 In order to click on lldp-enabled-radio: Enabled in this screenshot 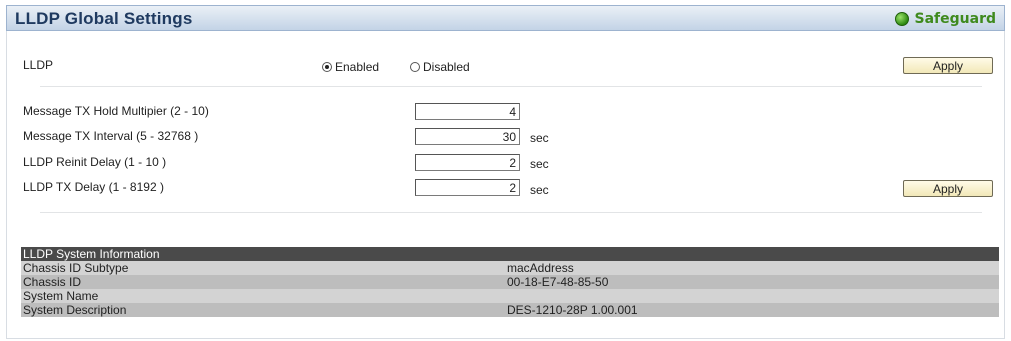, I will do `click(350, 67)`.